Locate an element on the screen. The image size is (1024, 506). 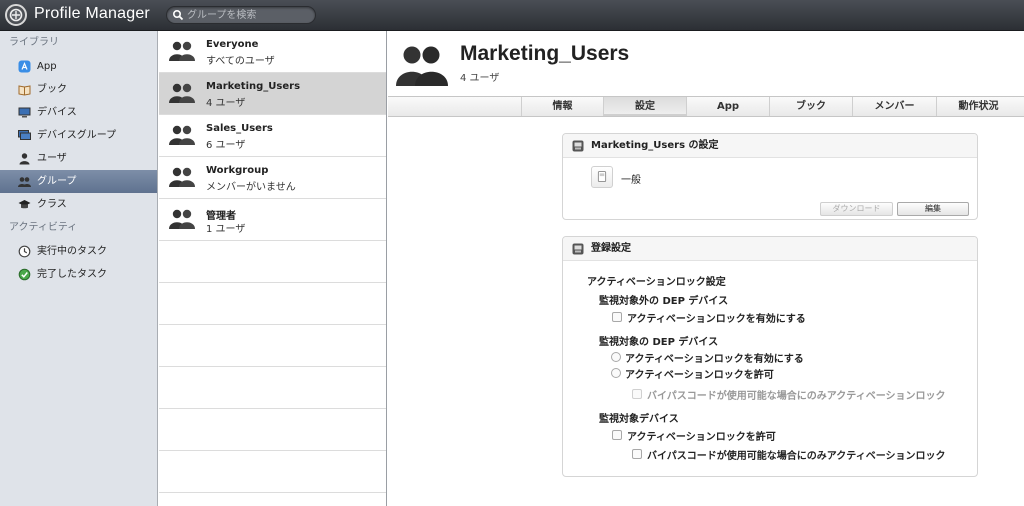
sidebar-item-active-tasks: 実行中のタスク is located at coordinates (78, 251).